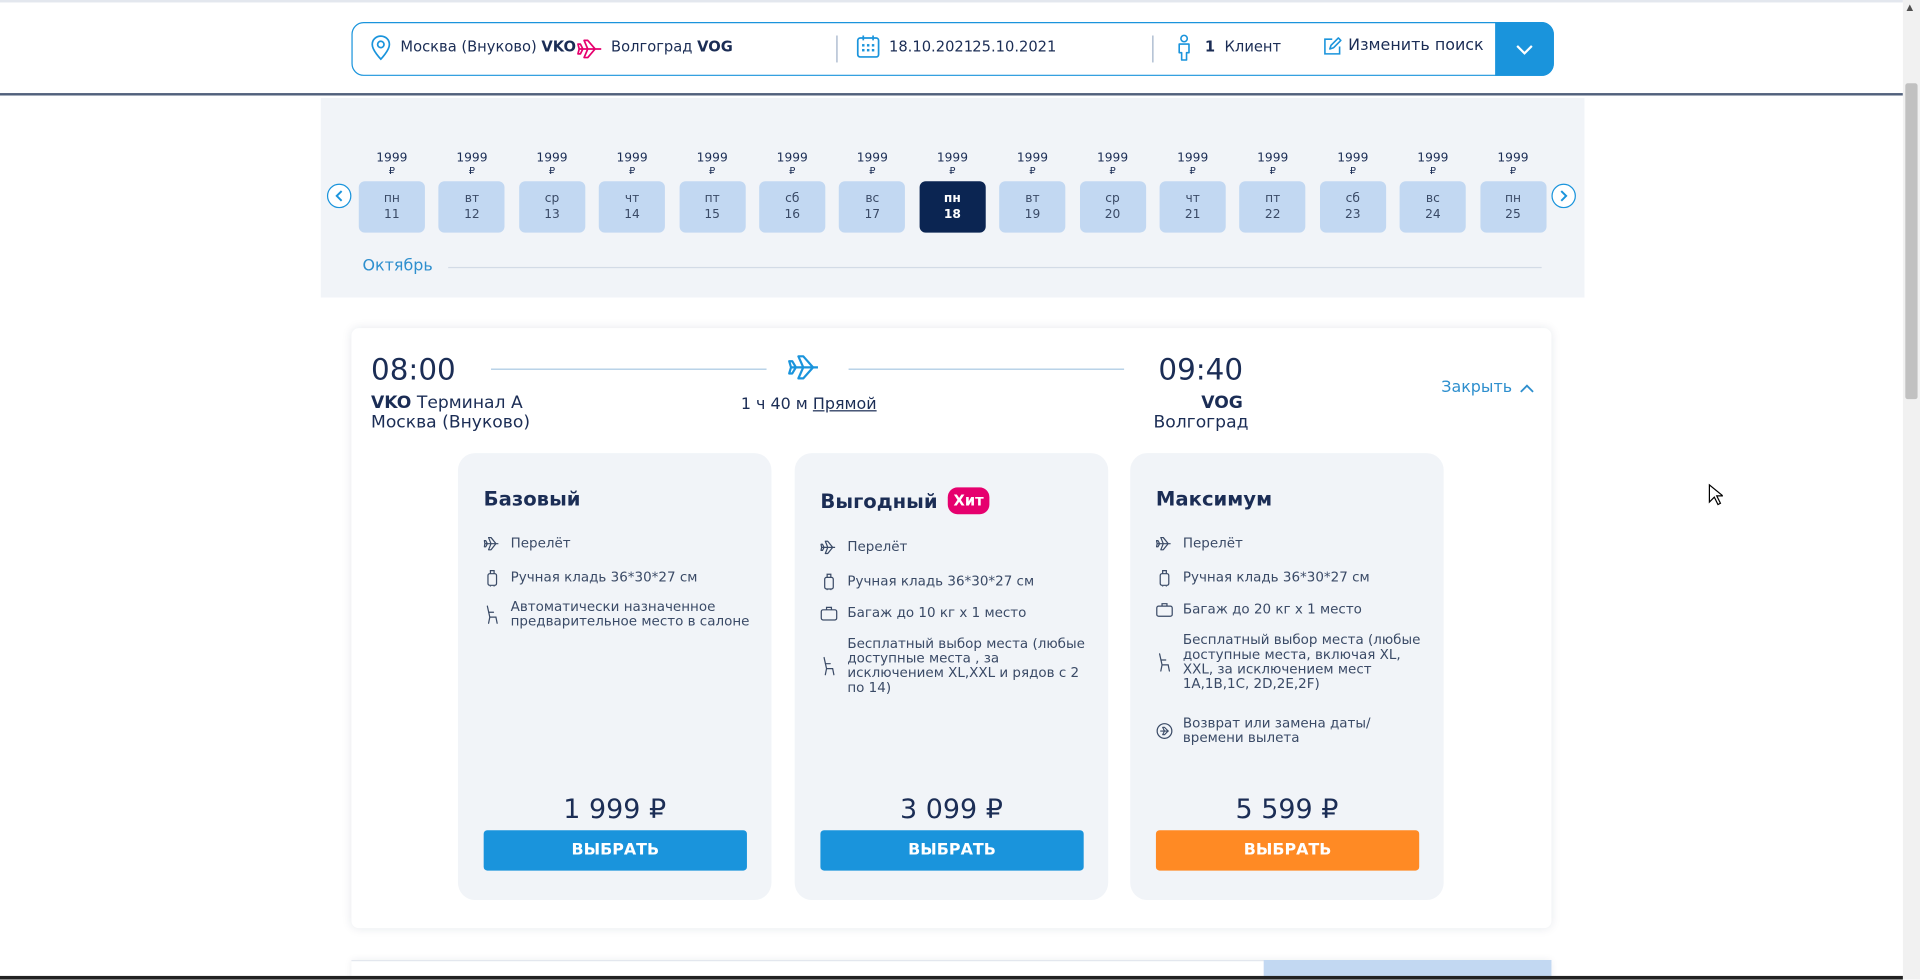 The height and width of the screenshot is (980, 1920). Describe the element at coordinates (392, 215) in the screenshot. I see `day-number: 11` at that location.